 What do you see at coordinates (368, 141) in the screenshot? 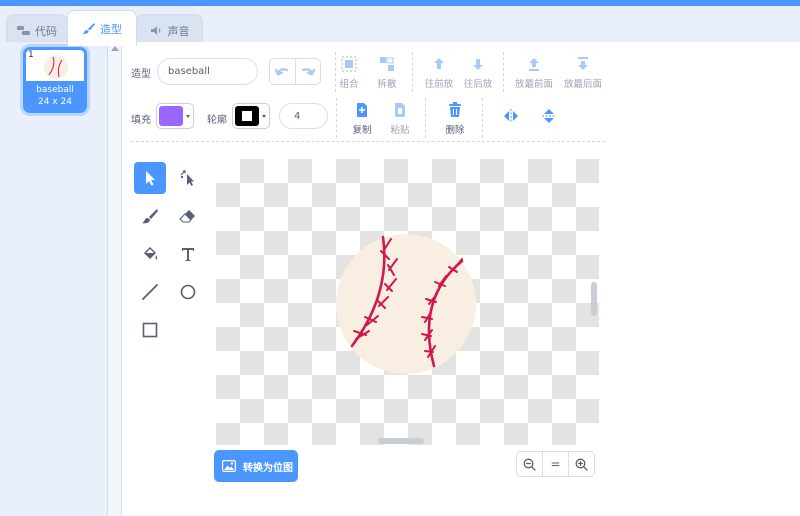
I see `toolbar-bottom-divider` at bounding box center [368, 141].